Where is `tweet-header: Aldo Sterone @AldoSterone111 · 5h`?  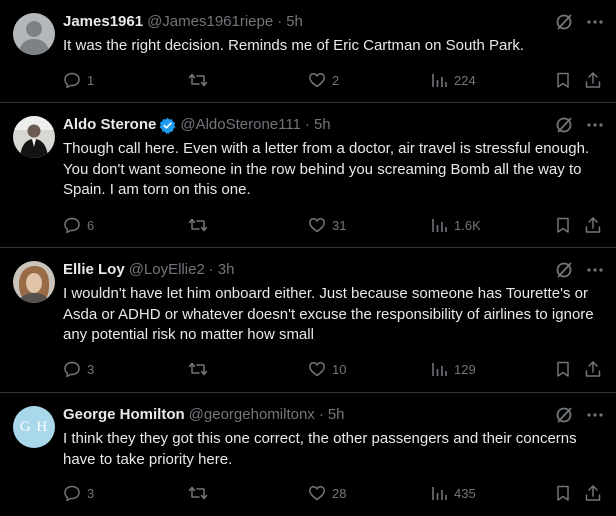
tweet-header: Aldo Sterone @AldoSterone111 · 5h is located at coordinates (197, 125).